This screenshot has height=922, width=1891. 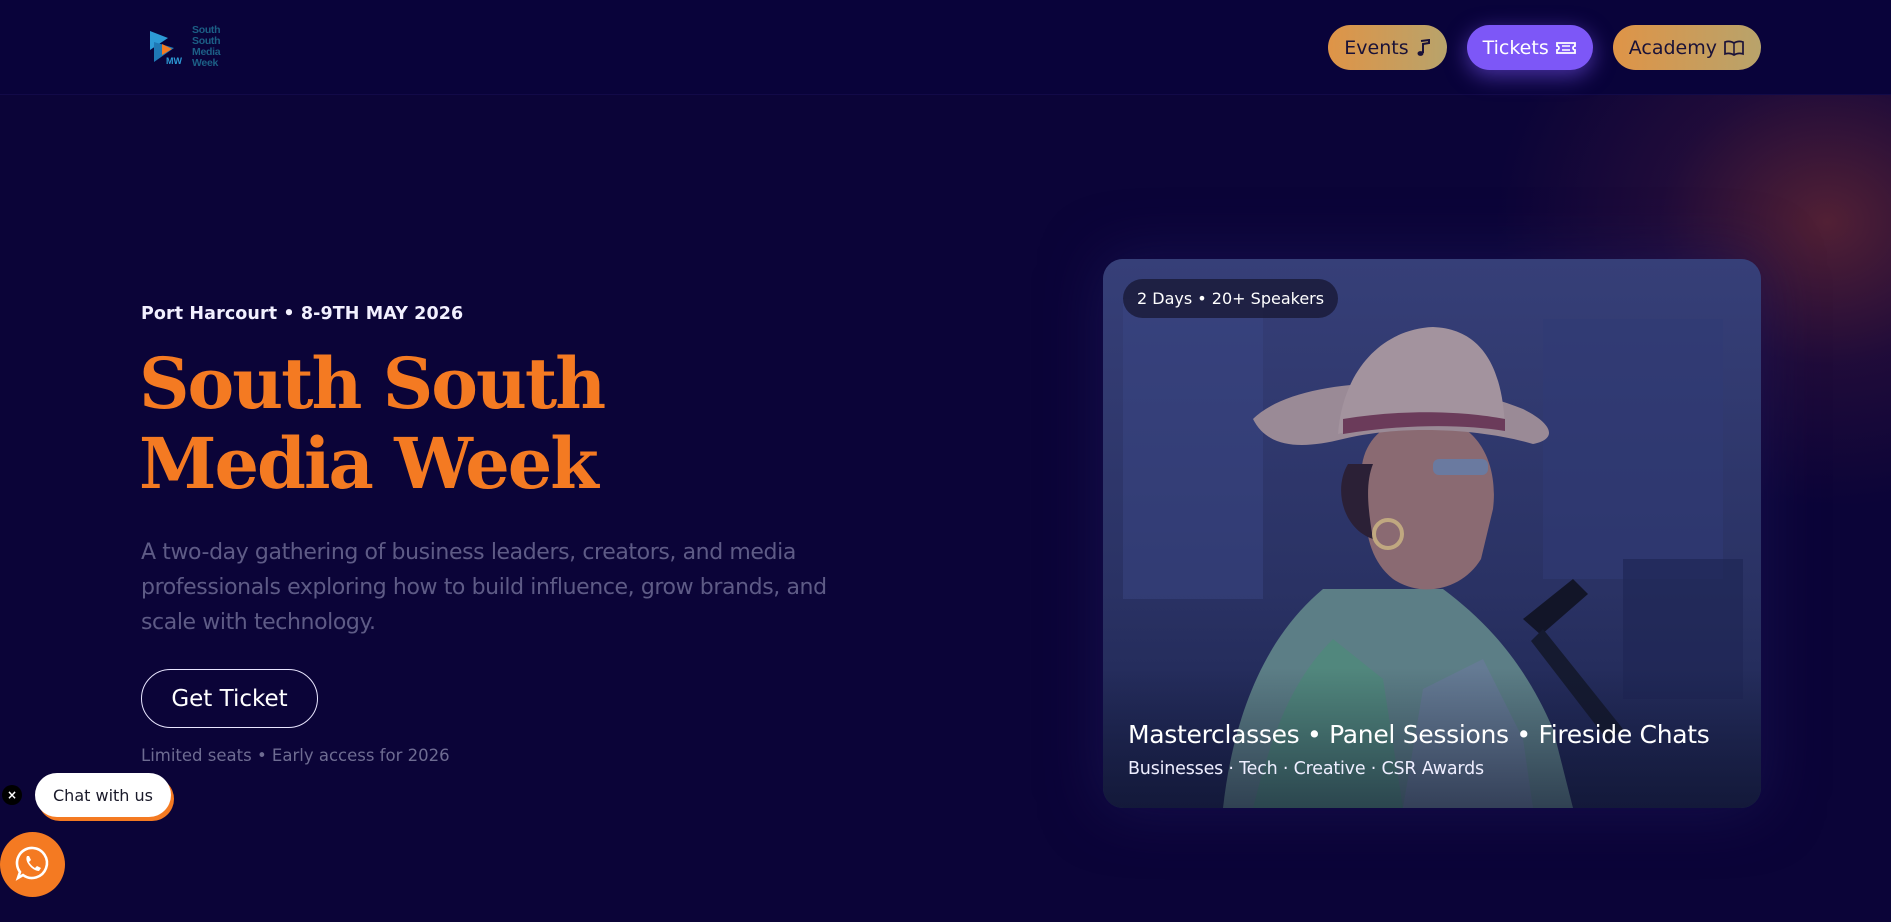 What do you see at coordinates (1376, 47) in the screenshot?
I see `nav-events-label: Events` at bounding box center [1376, 47].